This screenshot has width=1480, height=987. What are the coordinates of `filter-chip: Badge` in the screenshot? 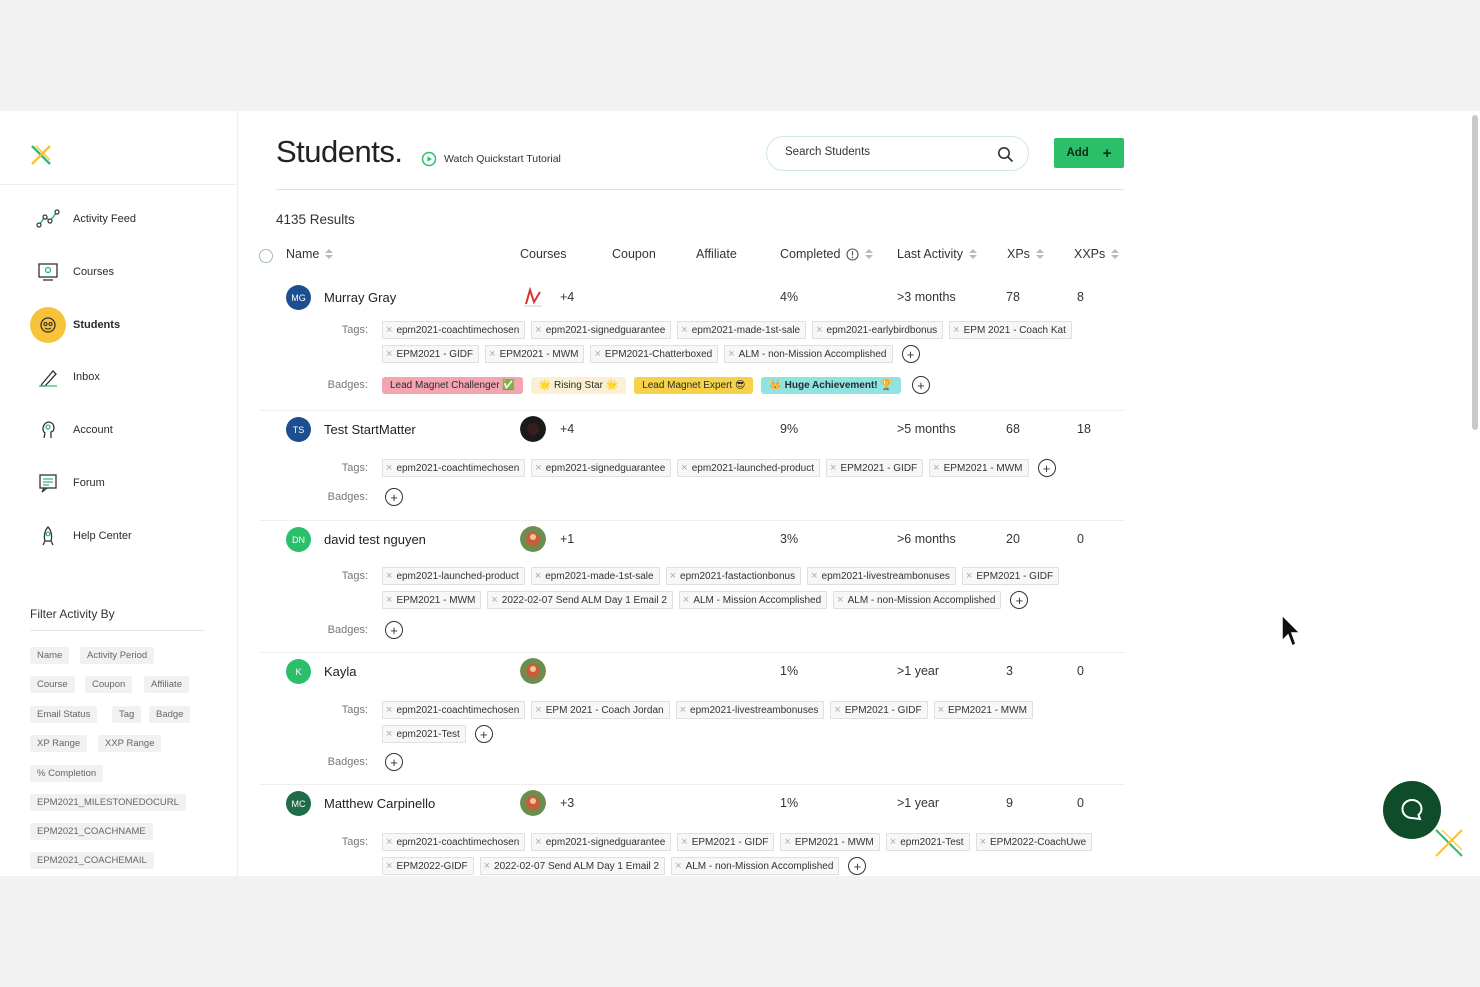 It's located at (170, 714).